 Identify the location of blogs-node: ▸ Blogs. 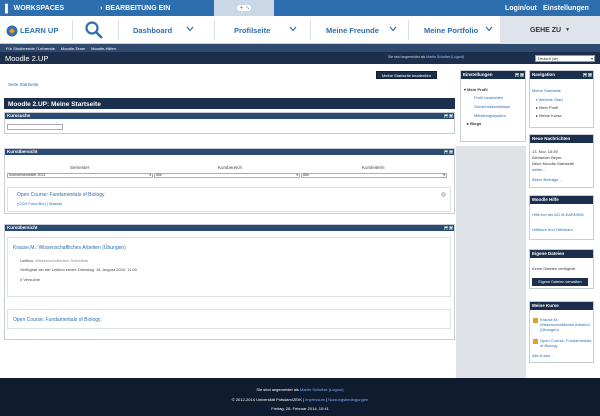
(474, 123).